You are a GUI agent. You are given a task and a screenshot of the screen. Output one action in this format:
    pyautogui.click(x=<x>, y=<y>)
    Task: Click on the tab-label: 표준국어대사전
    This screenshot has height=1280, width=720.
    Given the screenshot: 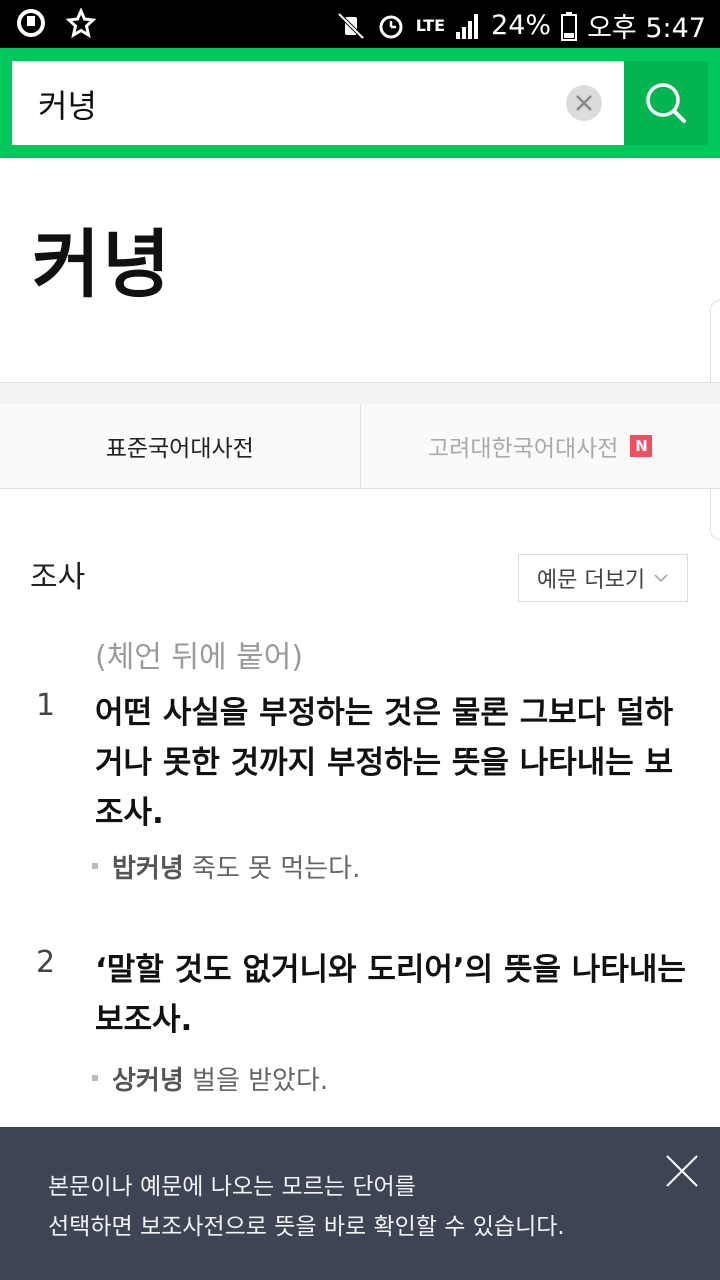 What is the action you would take?
    pyautogui.click(x=179, y=449)
    